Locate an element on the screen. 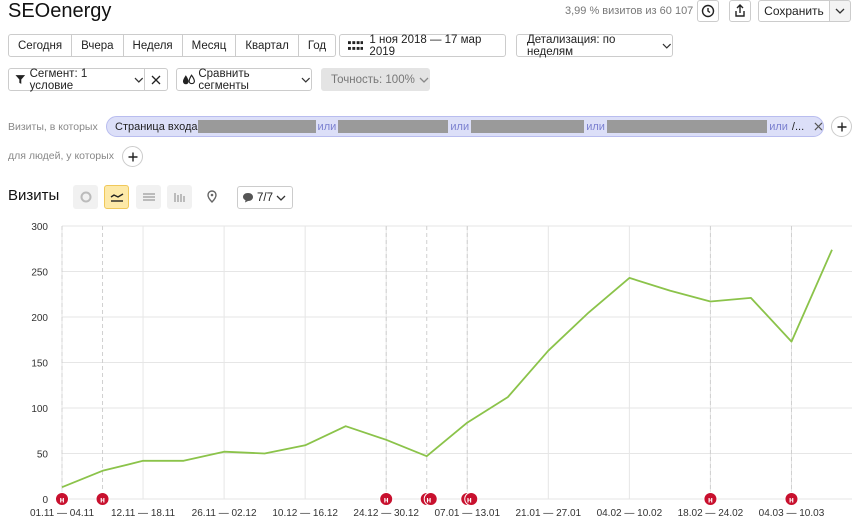 This screenshot has width=852, height=520. bar-chart-icon is located at coordinates (179, 197).